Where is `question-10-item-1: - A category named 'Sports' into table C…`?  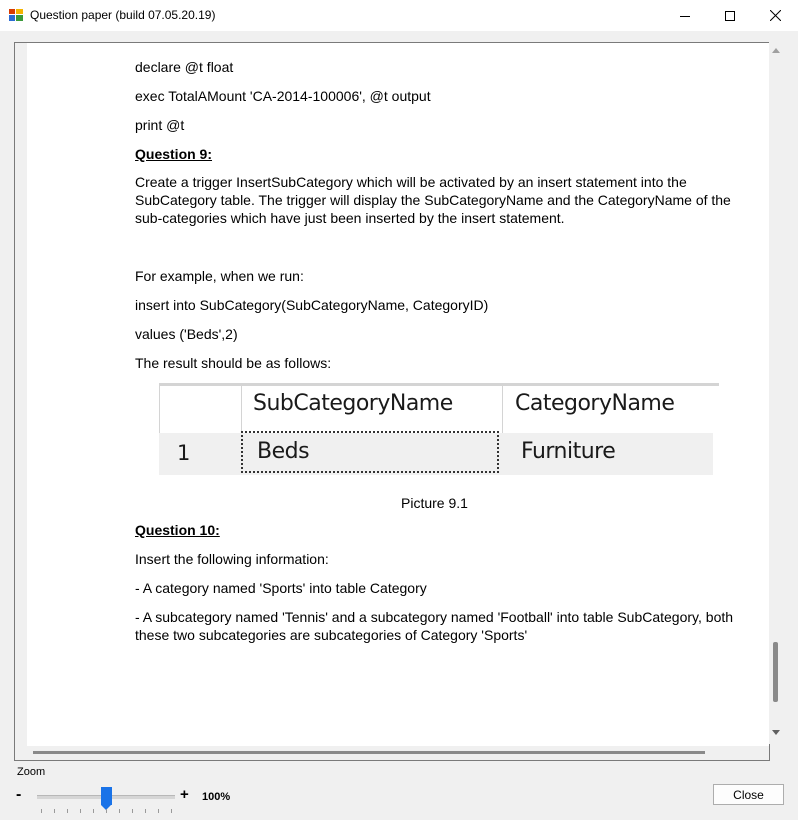 question-10-item-1: - A category named 'Sports' into table C… is located at coordinates (281, 588).